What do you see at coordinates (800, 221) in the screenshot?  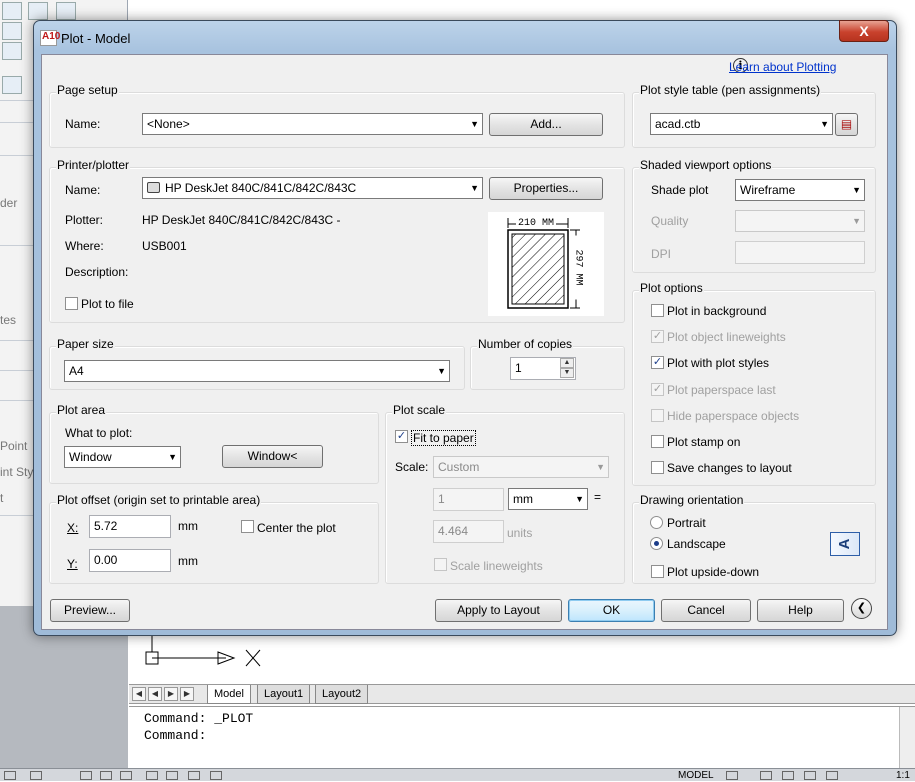 I see `quality-dropdown: ▼` at bounding box center [800, 221].